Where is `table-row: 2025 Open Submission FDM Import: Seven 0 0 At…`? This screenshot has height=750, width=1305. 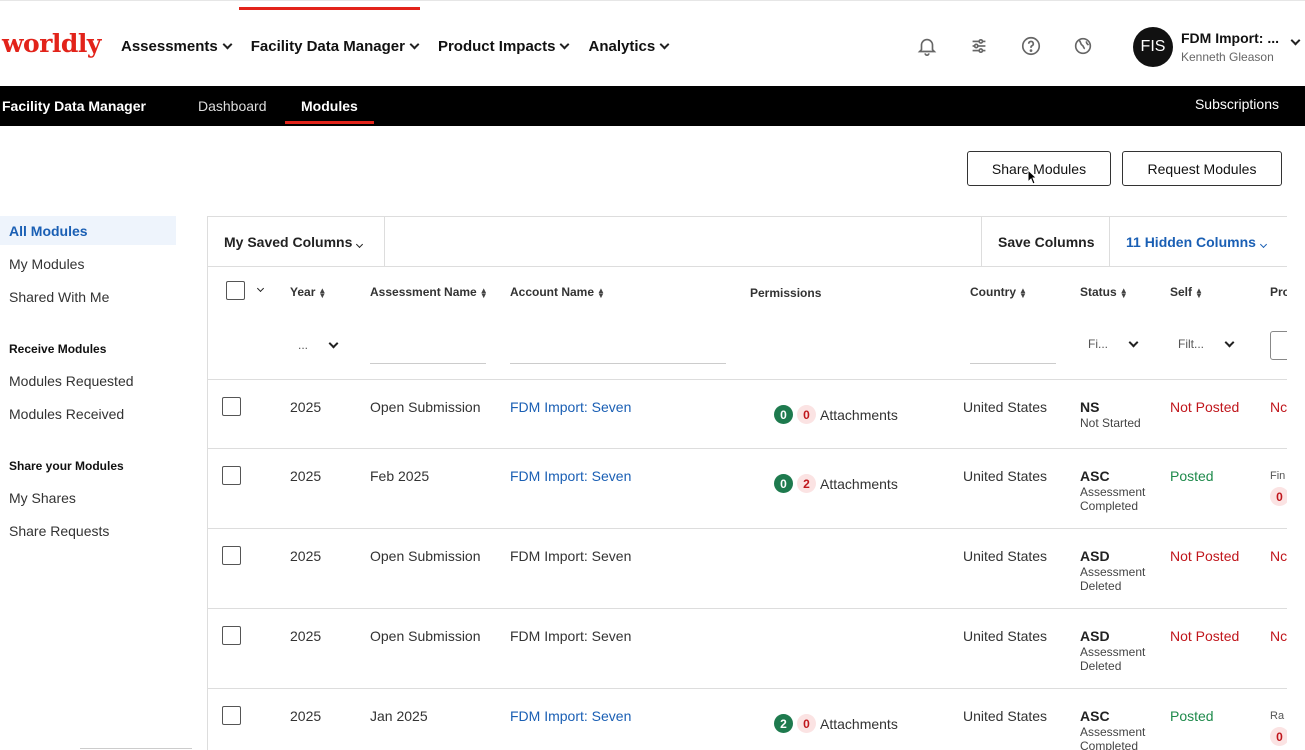 table-row: 2025 Open Submission FDM Import: Seven 0 0 At… is located at coordinates (747, 414).